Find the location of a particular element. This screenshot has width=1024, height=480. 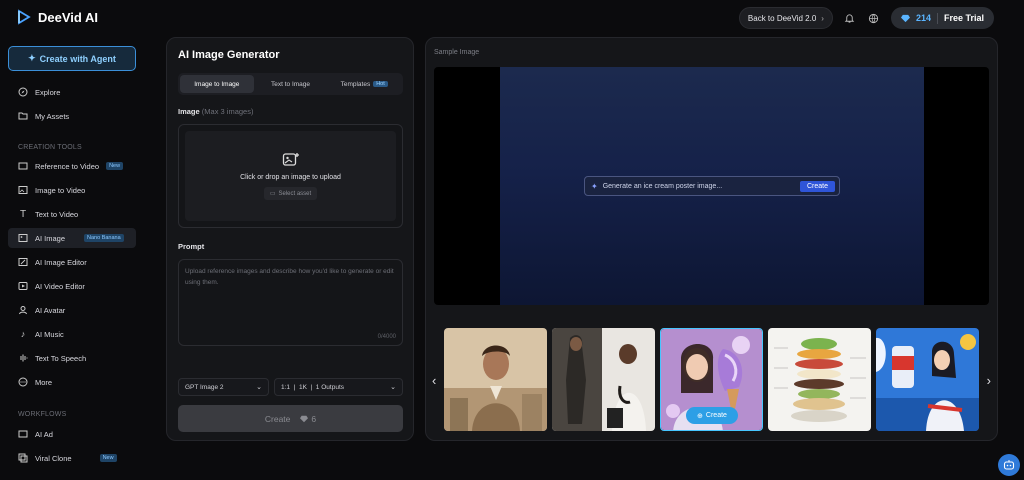

tab-templates: Templates Hot is located at coordinates (364, 84).